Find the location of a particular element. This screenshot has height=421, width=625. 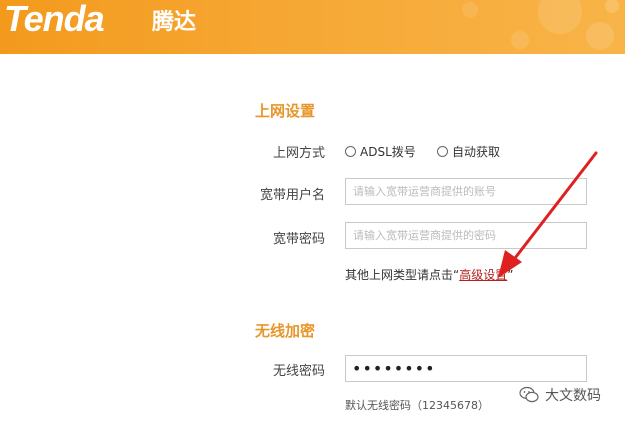

wechat-icon is located at coordinates (529, 394).